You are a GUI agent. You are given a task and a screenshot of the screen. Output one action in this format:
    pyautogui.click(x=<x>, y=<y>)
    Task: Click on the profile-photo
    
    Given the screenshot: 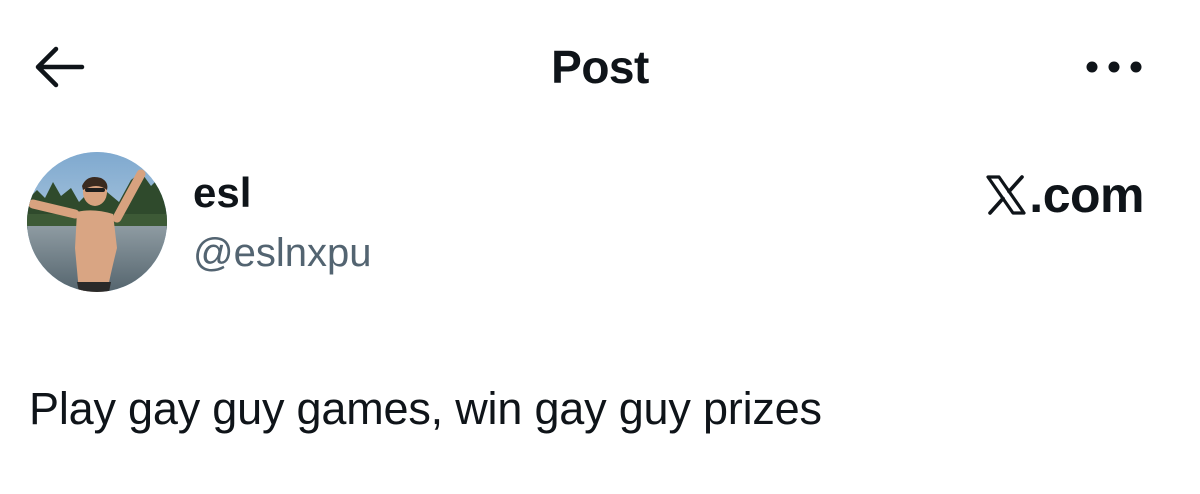 What is the action you would take?
    pyautogui.click(x=97, y=222)
    